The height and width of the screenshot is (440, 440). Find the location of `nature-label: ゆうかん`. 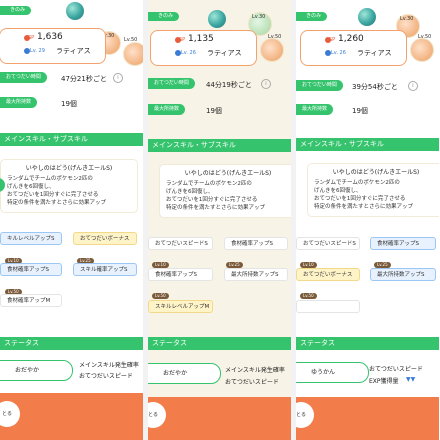

nature-label: ゆうかん is located at coordinates (323, 372).